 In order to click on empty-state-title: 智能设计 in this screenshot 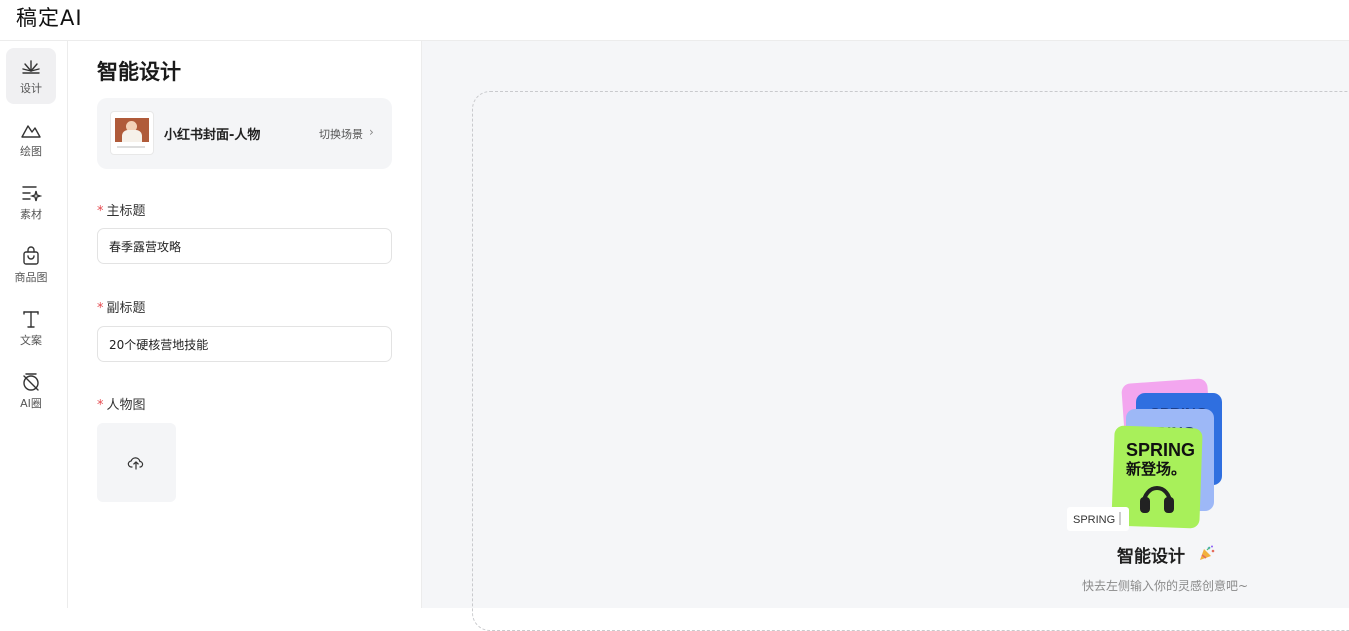, I will do `click(1151, 557)`.